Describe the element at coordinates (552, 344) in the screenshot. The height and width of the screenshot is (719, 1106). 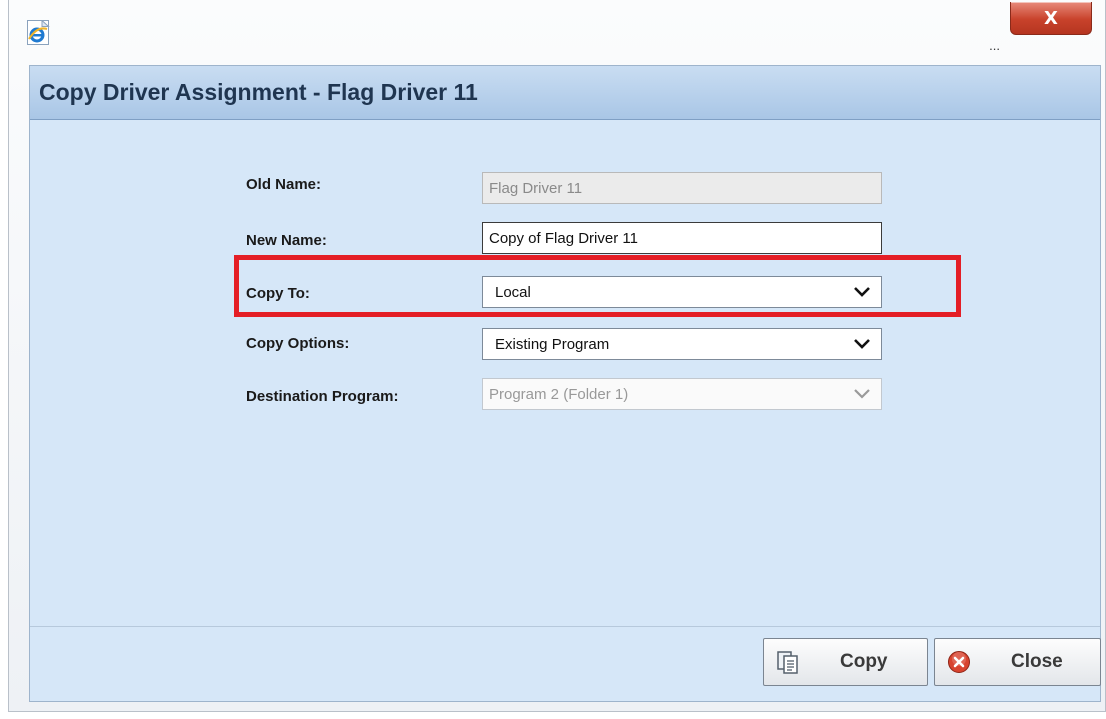
I see `copy-options-value: Existing Program` at that location.